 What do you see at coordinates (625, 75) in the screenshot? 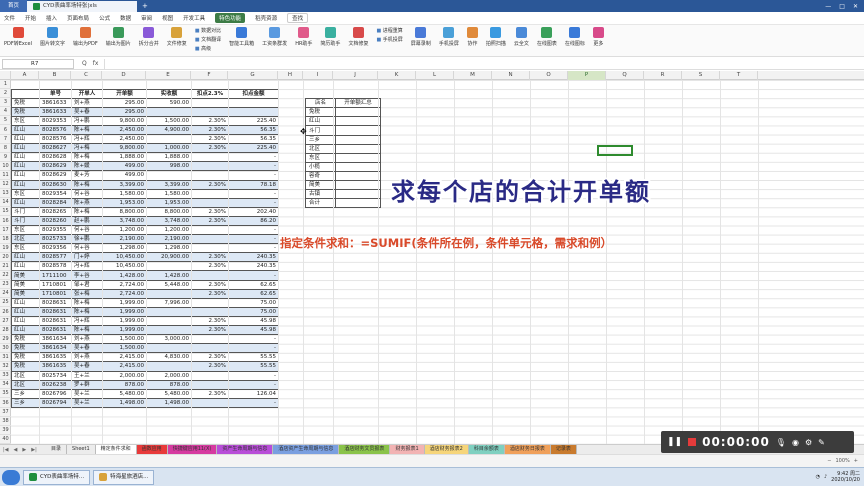
I see `column-header-Q: Q` at bounding box center [625, 75].